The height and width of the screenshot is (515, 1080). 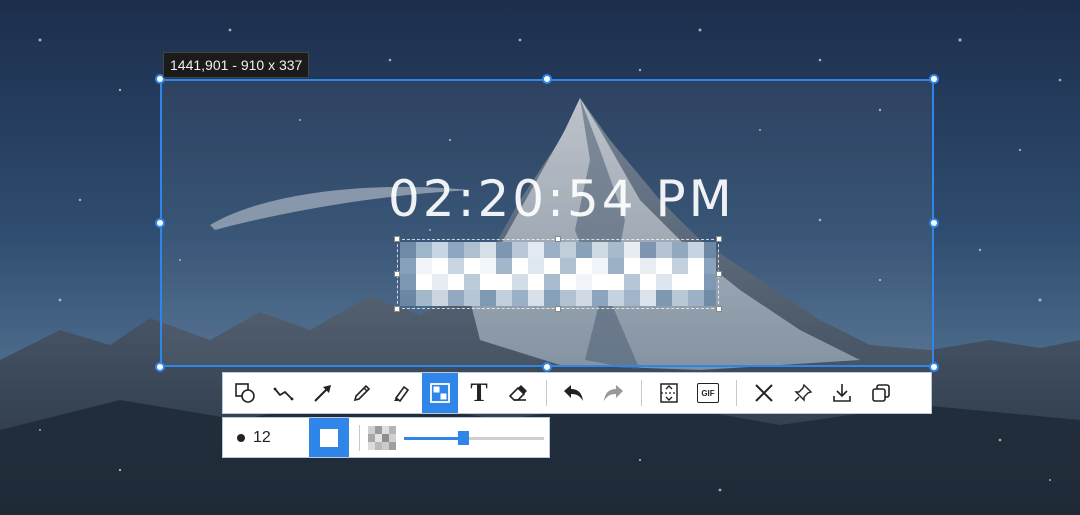 I want to click on mosaic-strength-icon, so click(x=382, y=437).